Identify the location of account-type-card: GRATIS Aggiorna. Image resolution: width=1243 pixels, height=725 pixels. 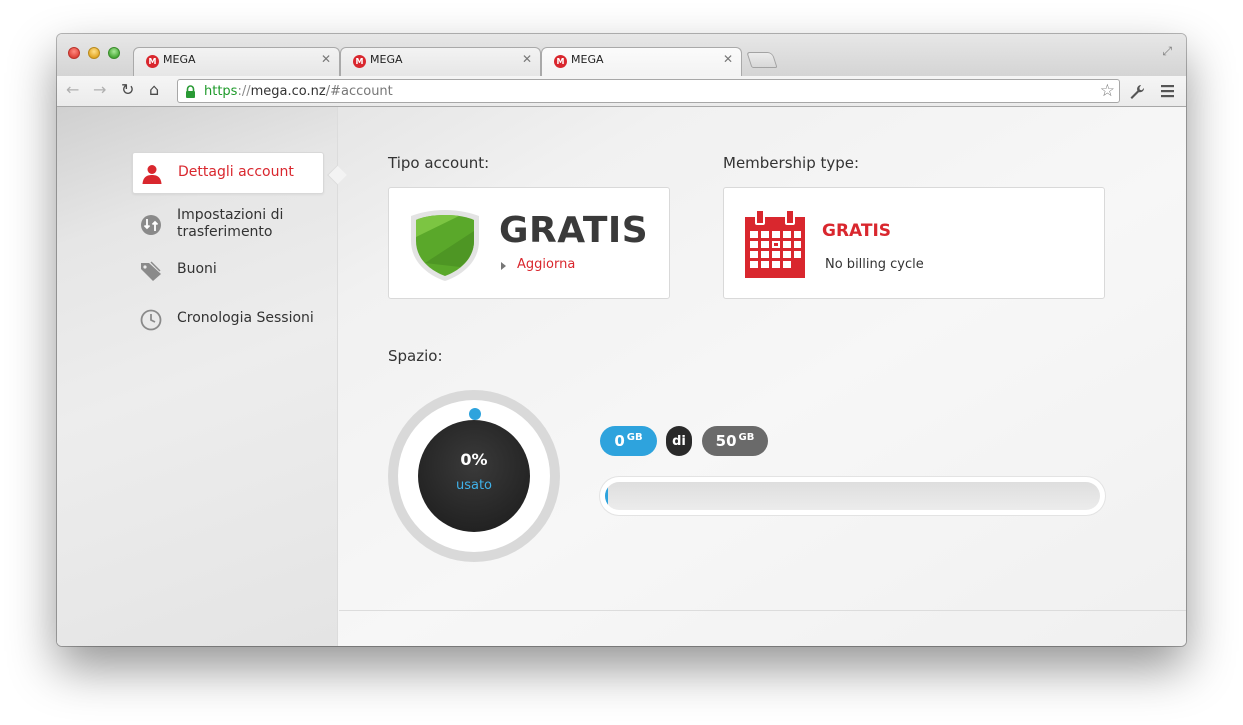
(529, 243).